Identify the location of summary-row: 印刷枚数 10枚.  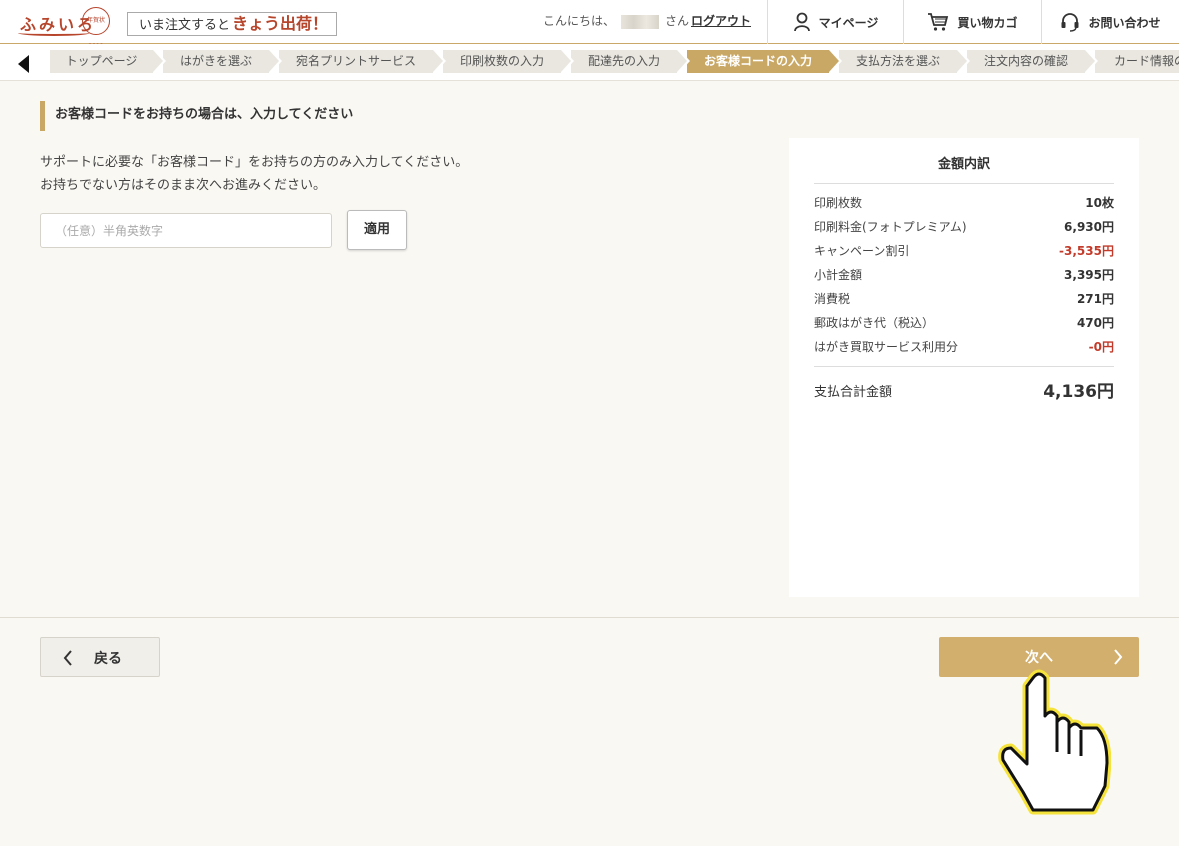
(964, 203).